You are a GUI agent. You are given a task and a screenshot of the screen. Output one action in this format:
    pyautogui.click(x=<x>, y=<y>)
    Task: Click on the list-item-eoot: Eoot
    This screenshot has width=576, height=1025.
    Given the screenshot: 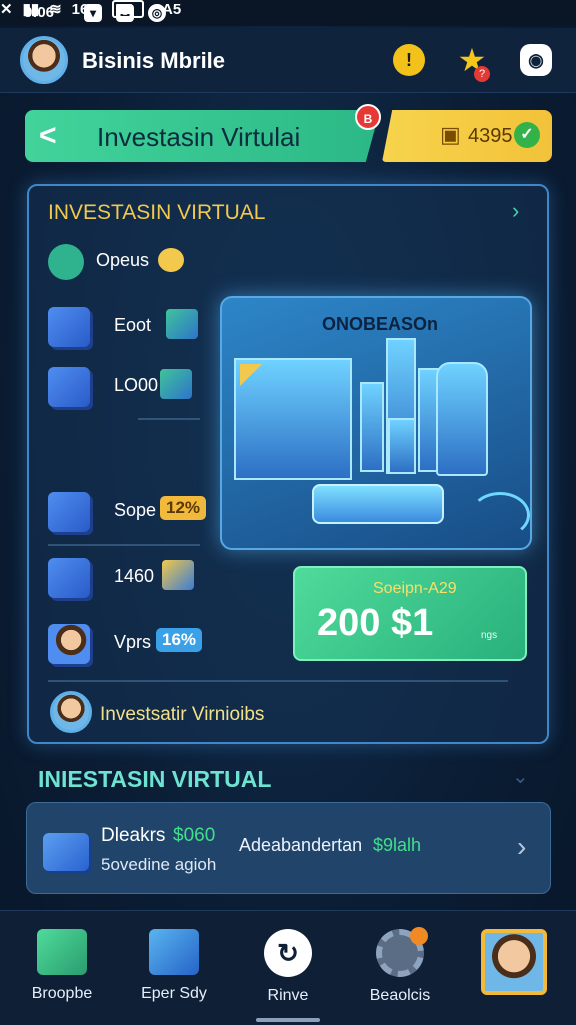 What is the action you would take?
    pyautogui.click(x=128, y=327)
    